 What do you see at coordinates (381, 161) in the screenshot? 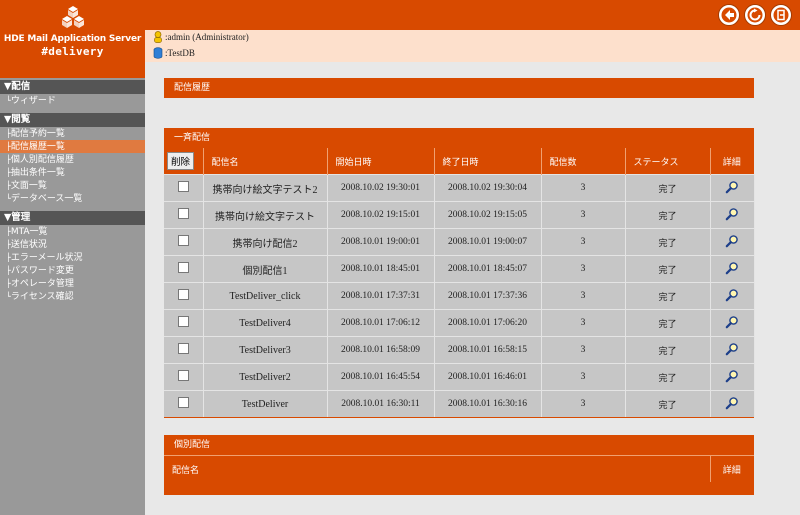
I see `column-header-start: 開始日時` at bounding box center [381, 161].